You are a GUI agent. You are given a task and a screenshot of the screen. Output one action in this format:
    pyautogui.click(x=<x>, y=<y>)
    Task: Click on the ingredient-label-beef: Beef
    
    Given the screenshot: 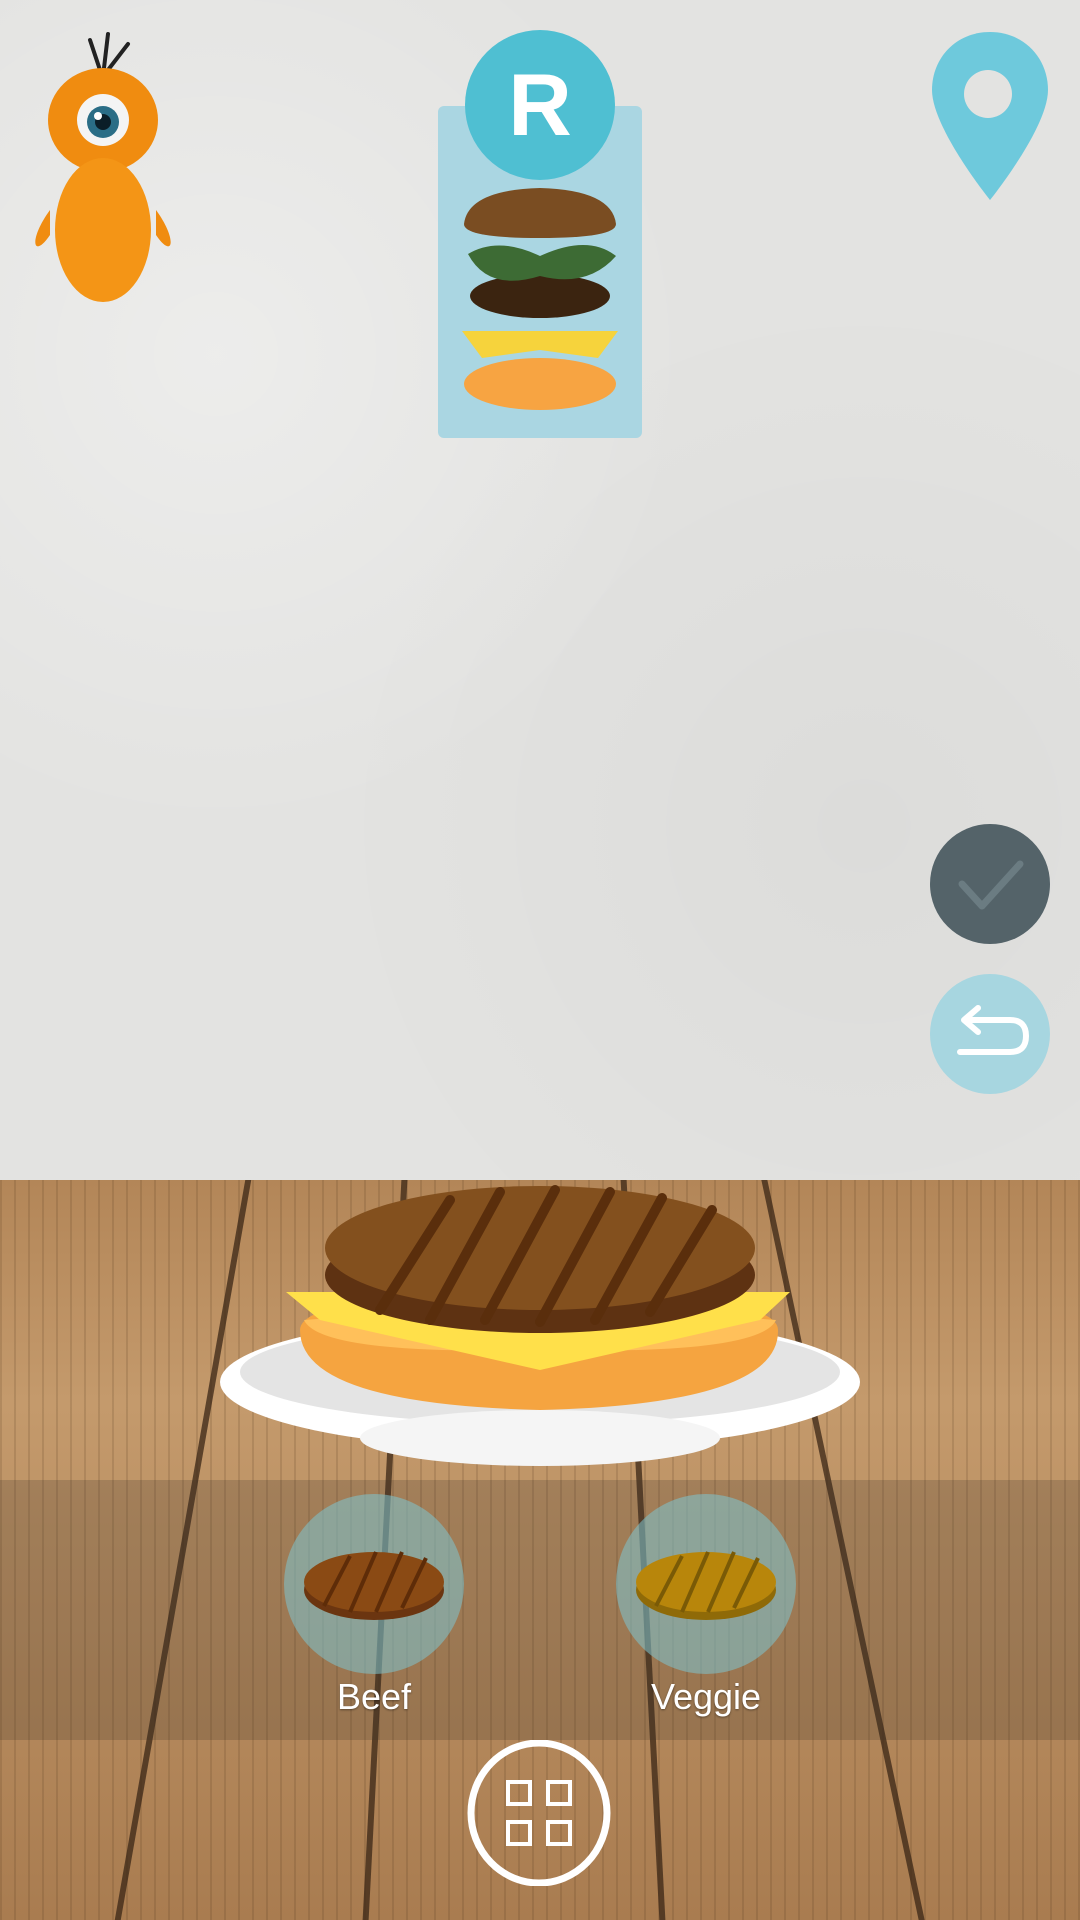 What is the action you would take?
    pyautogui.click(x=374, y=1696)
    